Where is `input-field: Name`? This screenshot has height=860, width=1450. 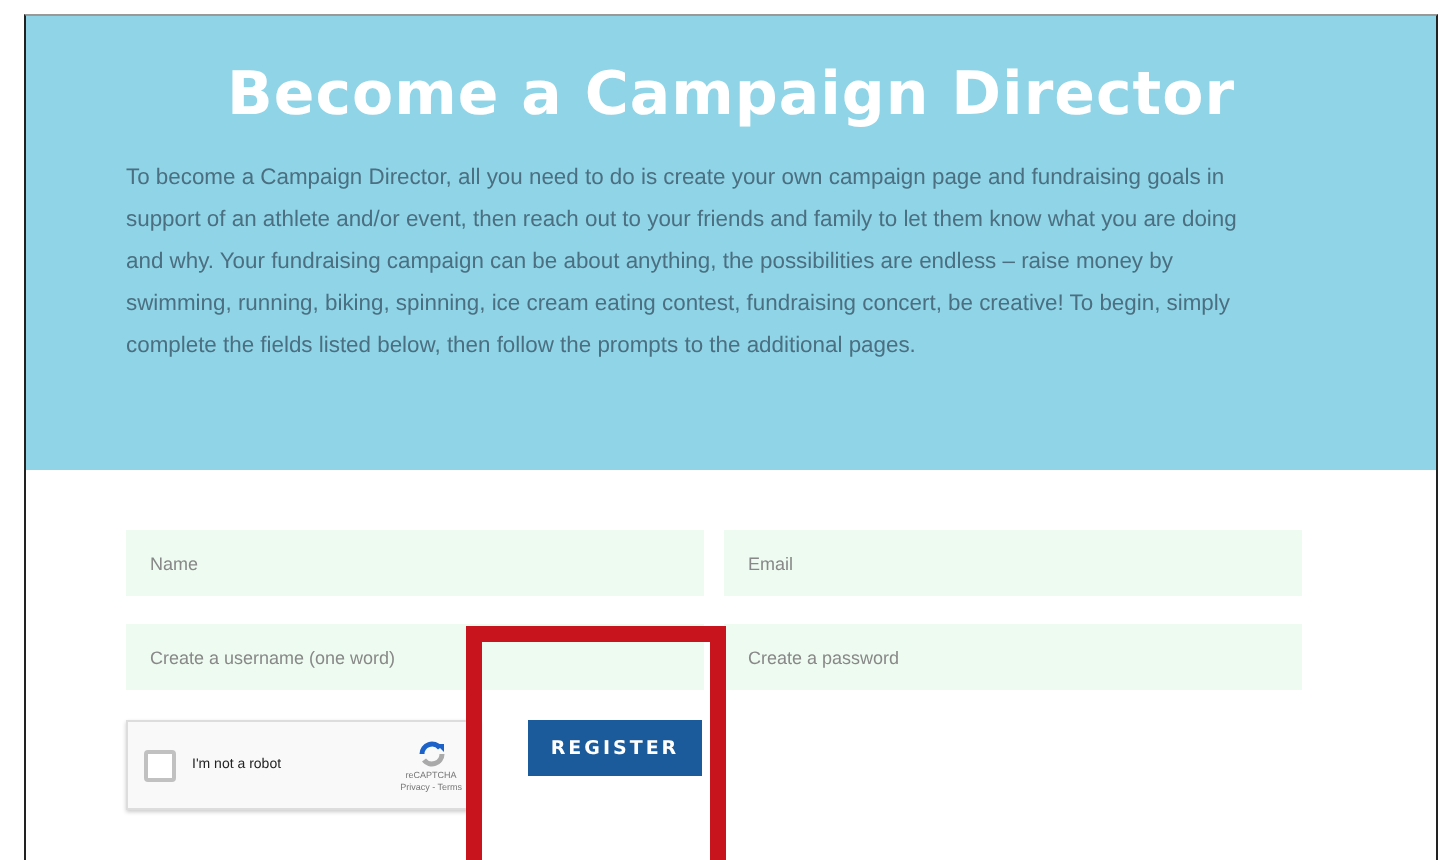 input-field: Name is located at coordinates (415, 563).